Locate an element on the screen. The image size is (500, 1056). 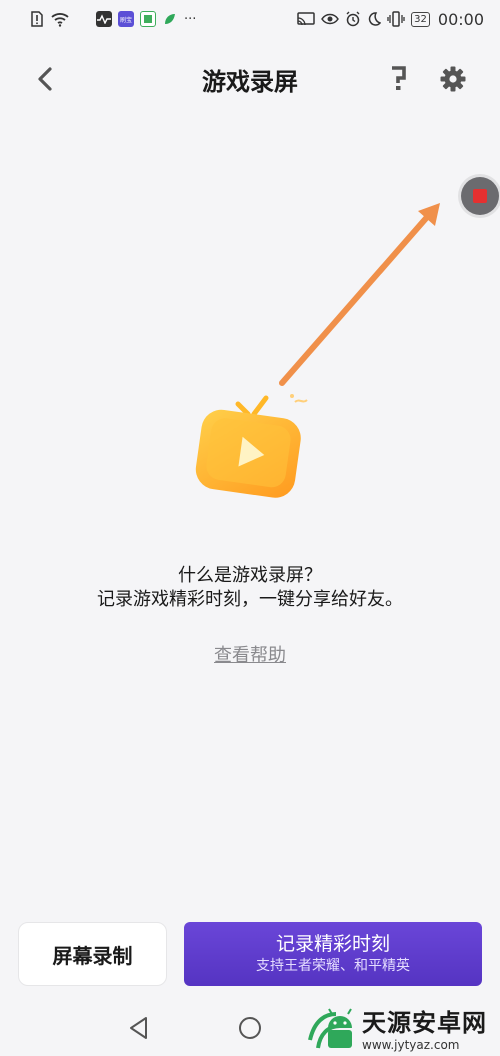
top-app-bar: 游戏录屏 is located at coordinates (250, 79).